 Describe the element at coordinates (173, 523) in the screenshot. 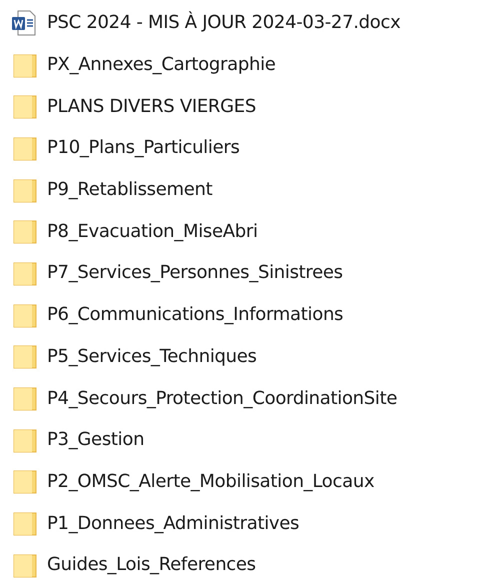

I see `file-name: P1_Donnees_Administratives` at that location.